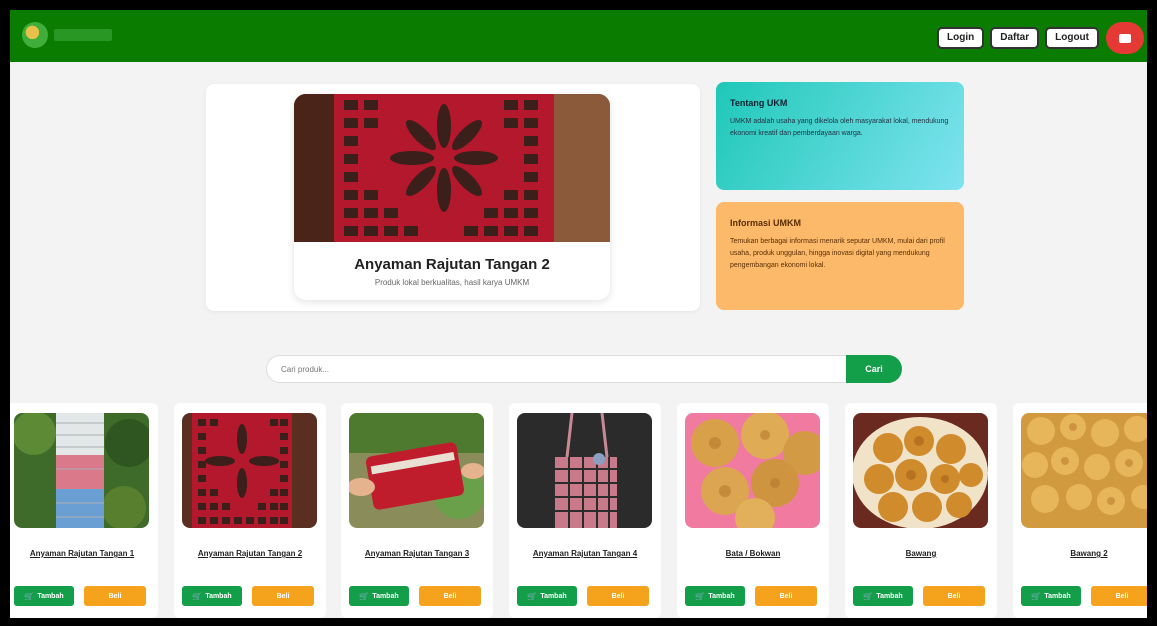 The image size is (1157, 626). Describe the element at coordinates (83, 35) in the screenshot. I see `logo-text` at that location.